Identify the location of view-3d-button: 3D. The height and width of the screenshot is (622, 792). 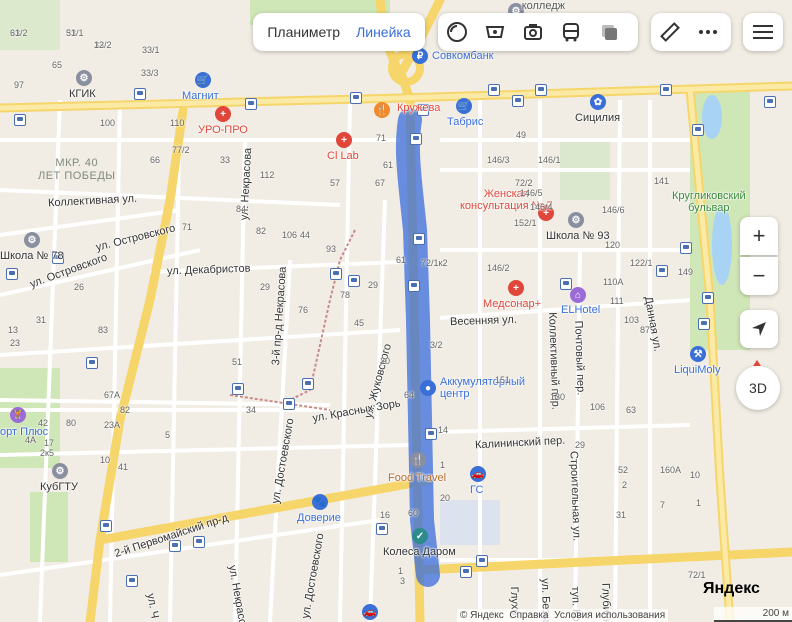
(758, 388).